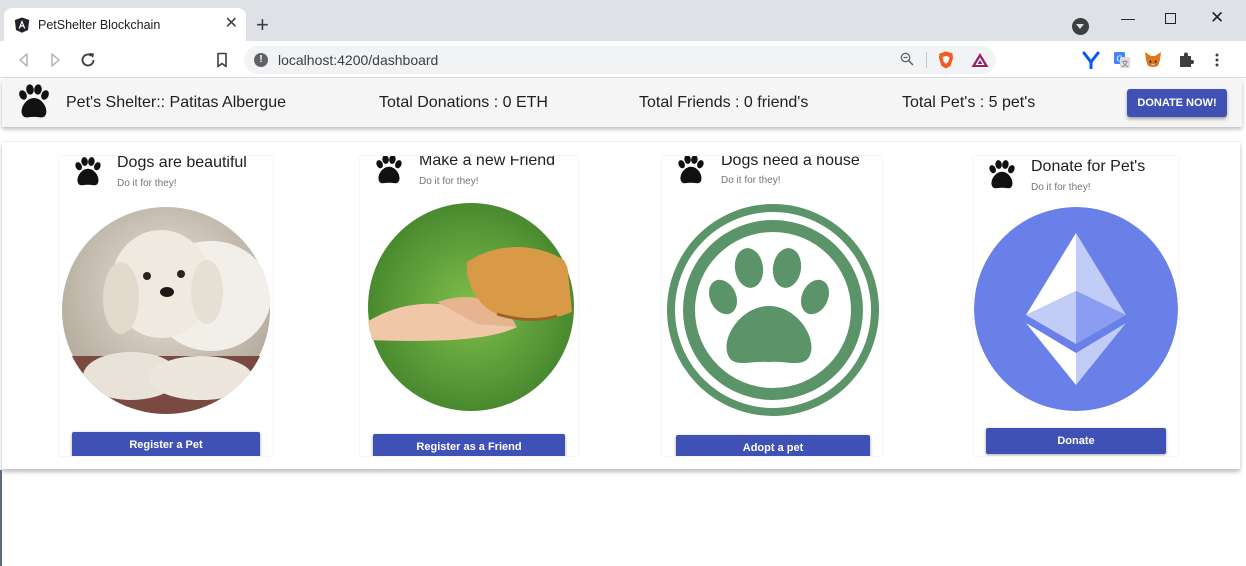 This screenshot has height=566, width=1246. Describe the element at coordinates (980, 60) in the screenshot. I see `brave-rewards-icon` at that location.